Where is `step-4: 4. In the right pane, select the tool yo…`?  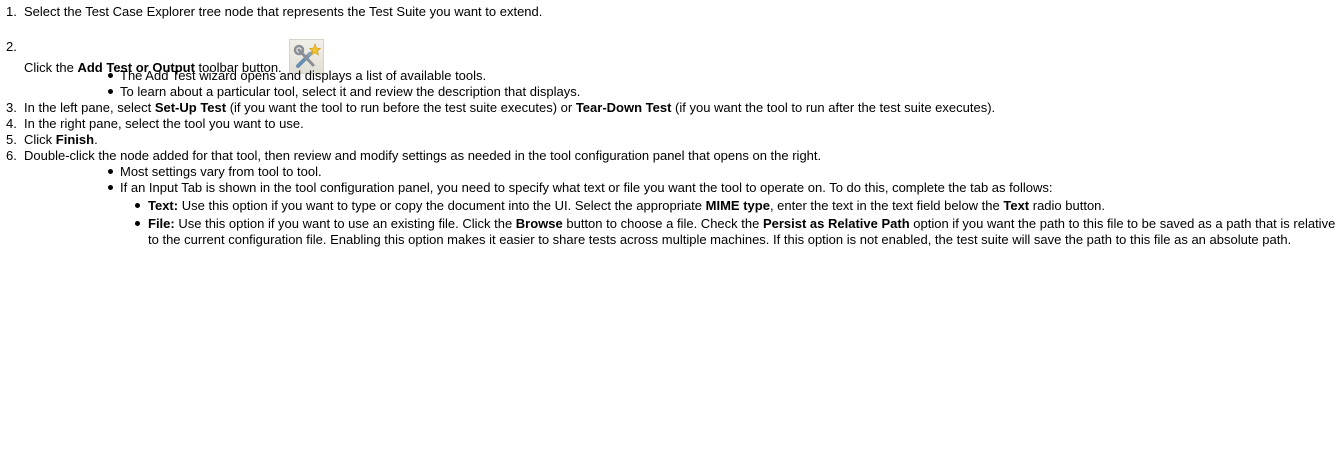
step-4: 4. In the right pane, select the tool yo… is located at coordinates (668, 124).